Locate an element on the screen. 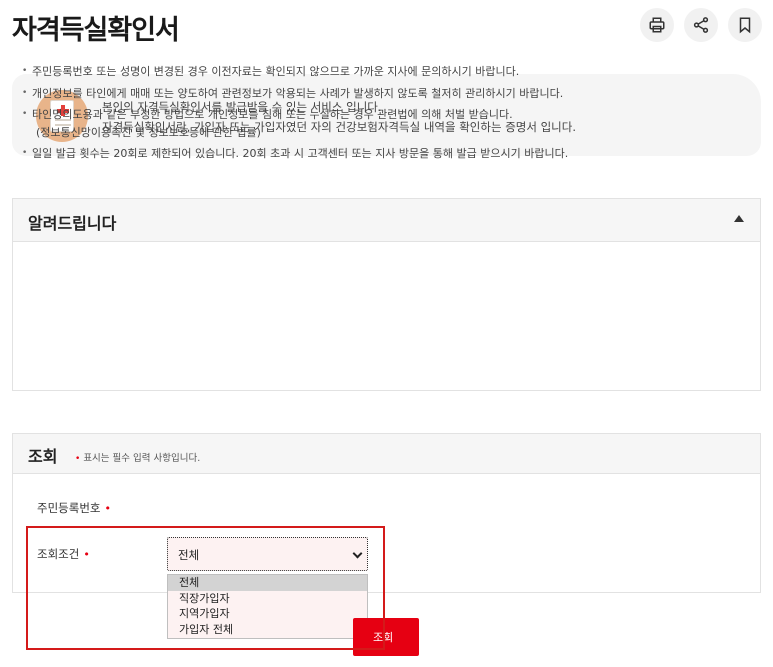 Image resolution: width=773 pixels, height=667 pixels. bookmark-icon is located at coordinates (745, 25).